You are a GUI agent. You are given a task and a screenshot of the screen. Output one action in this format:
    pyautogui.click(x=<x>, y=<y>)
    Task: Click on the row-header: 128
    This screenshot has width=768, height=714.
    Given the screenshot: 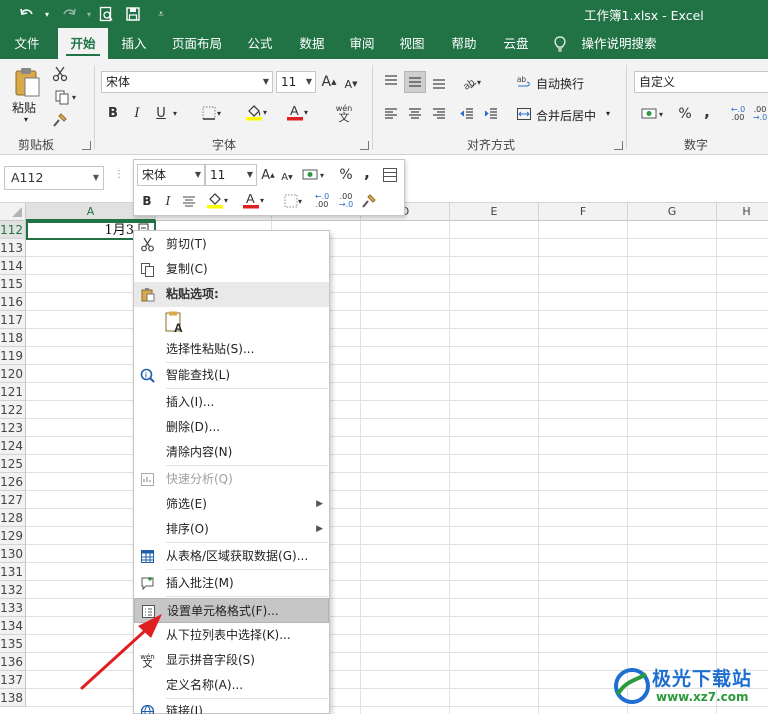 What is the action you would take?
    pyautogui.click(x=13, y=518)
    